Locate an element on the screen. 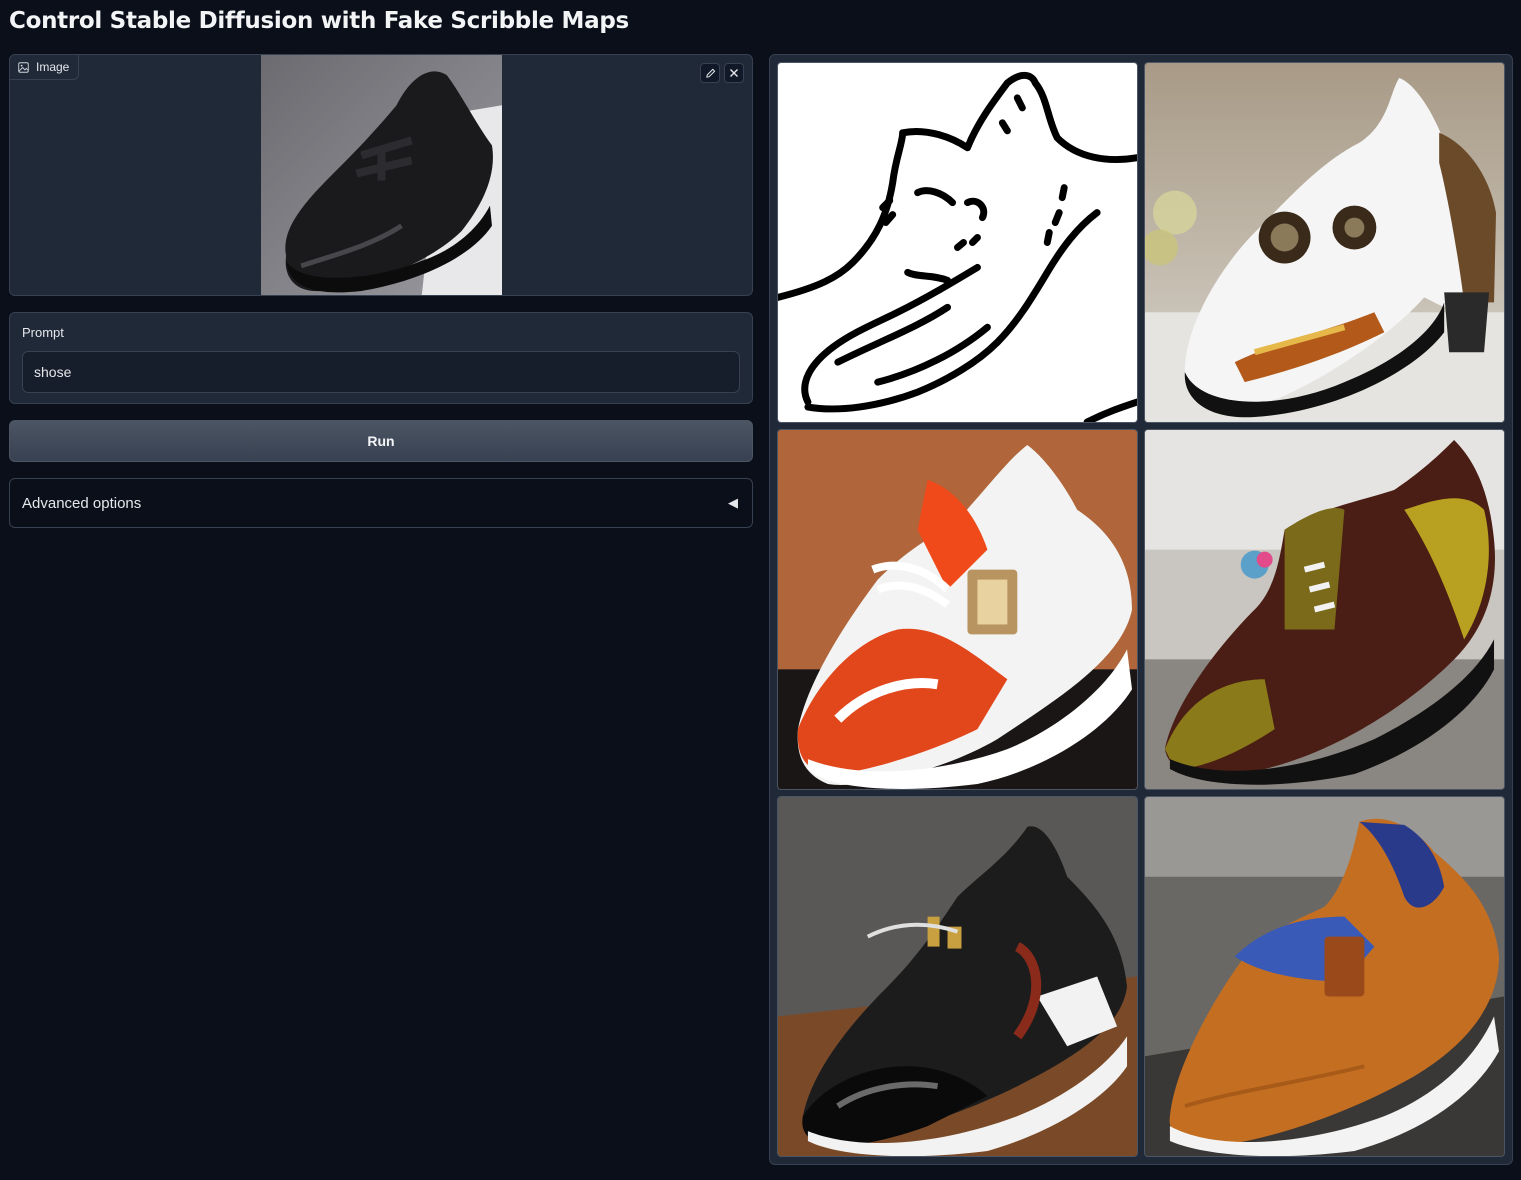 The image size is (1521, 1180). image-input-label: Image is located at coordinates (45, 67).